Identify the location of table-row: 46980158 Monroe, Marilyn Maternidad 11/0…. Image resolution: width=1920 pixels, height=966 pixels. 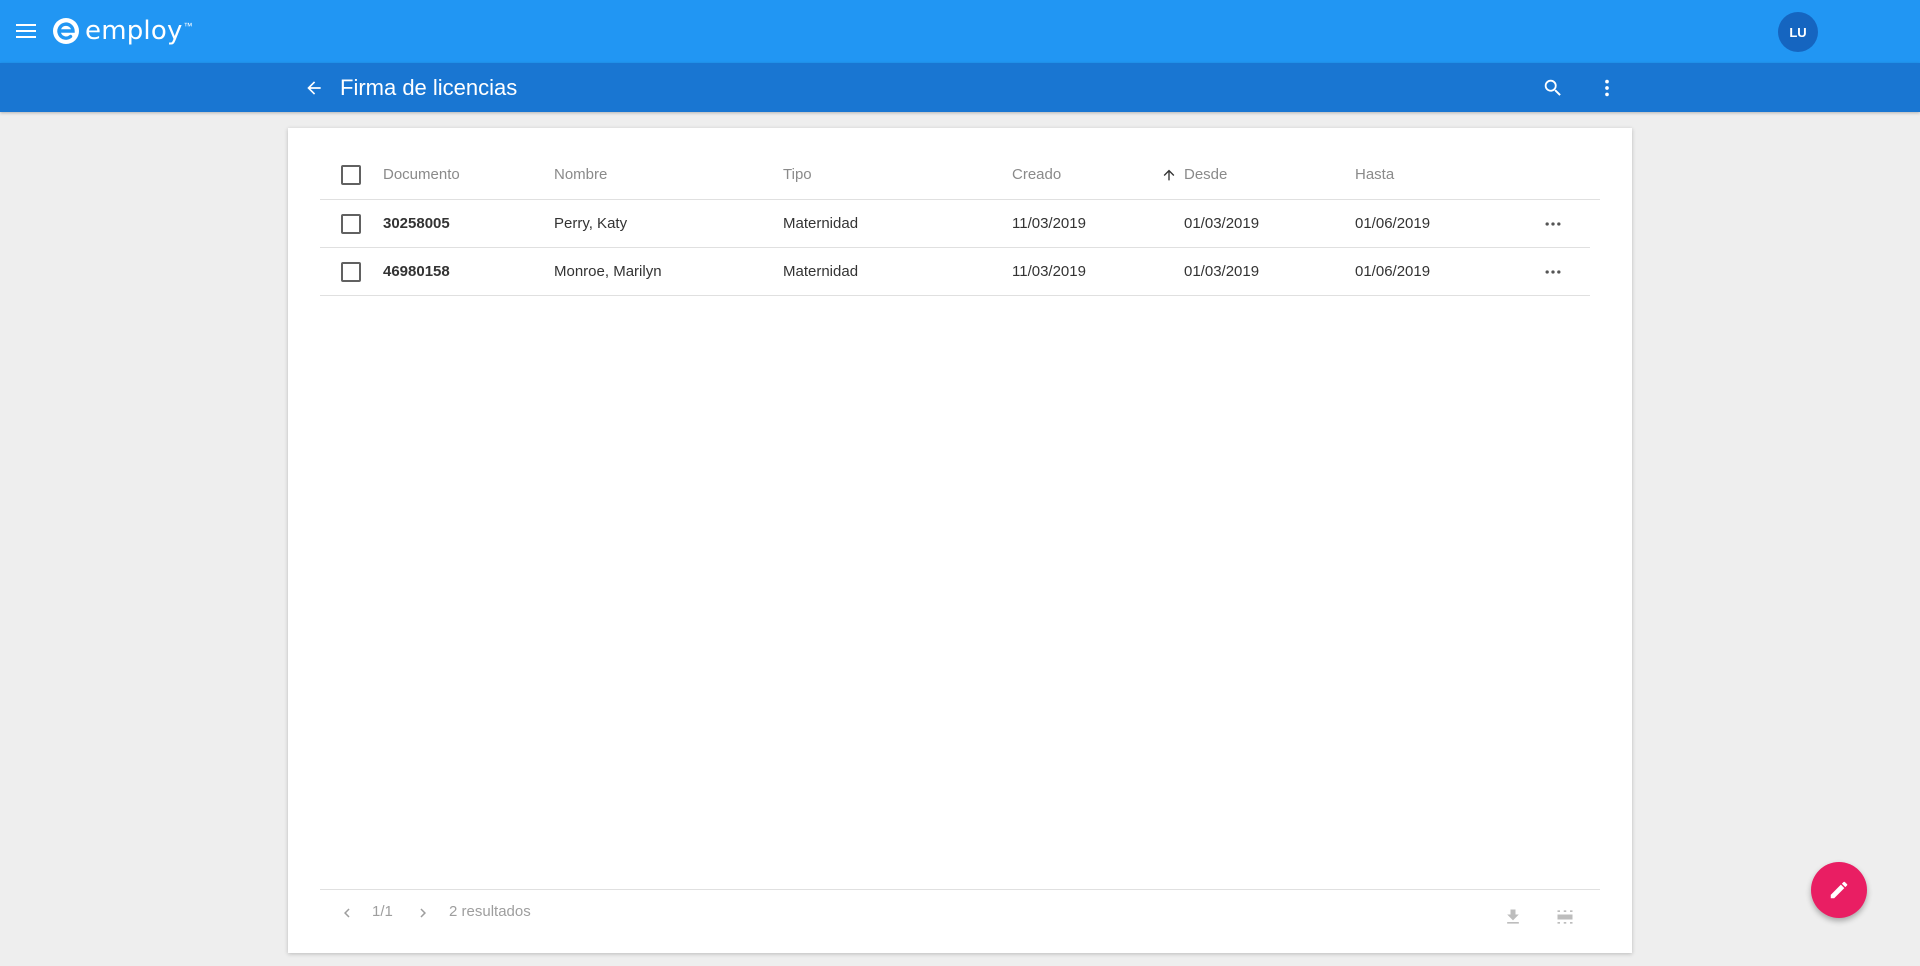
(955, 272).